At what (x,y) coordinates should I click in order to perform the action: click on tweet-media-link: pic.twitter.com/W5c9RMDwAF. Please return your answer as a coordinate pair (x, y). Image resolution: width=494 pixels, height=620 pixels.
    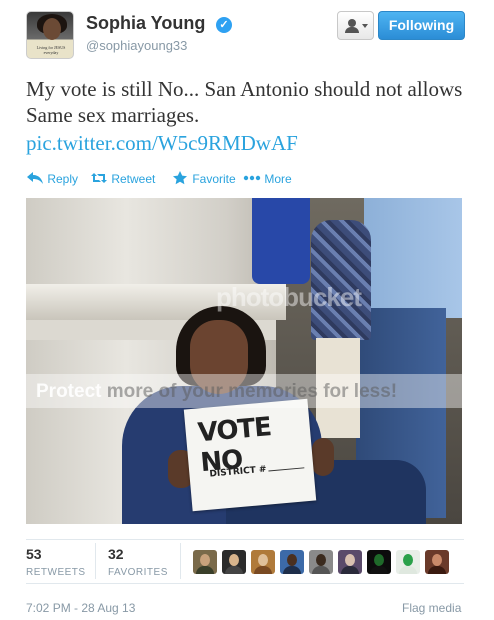
    Looking at the image, I should click on (162, 143).